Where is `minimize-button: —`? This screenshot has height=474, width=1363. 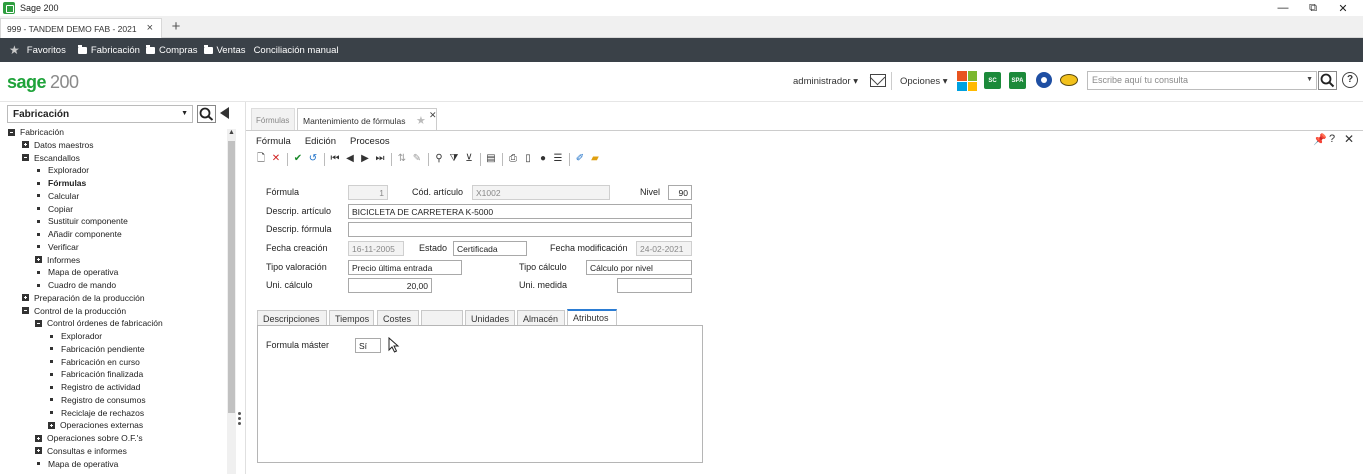
minimize-button: — is located at coordinates (1283, 8).